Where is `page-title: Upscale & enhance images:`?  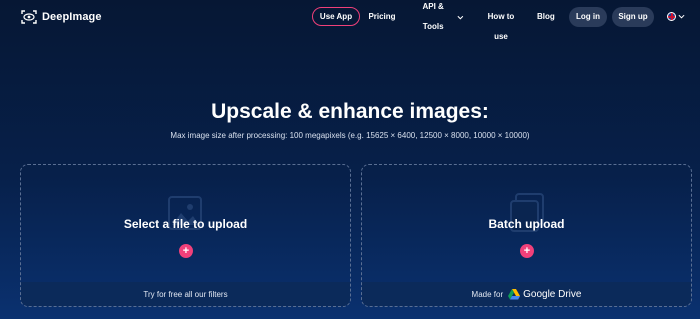
page-title: Upscale & enhance images: is located at coordinates (350, 111).